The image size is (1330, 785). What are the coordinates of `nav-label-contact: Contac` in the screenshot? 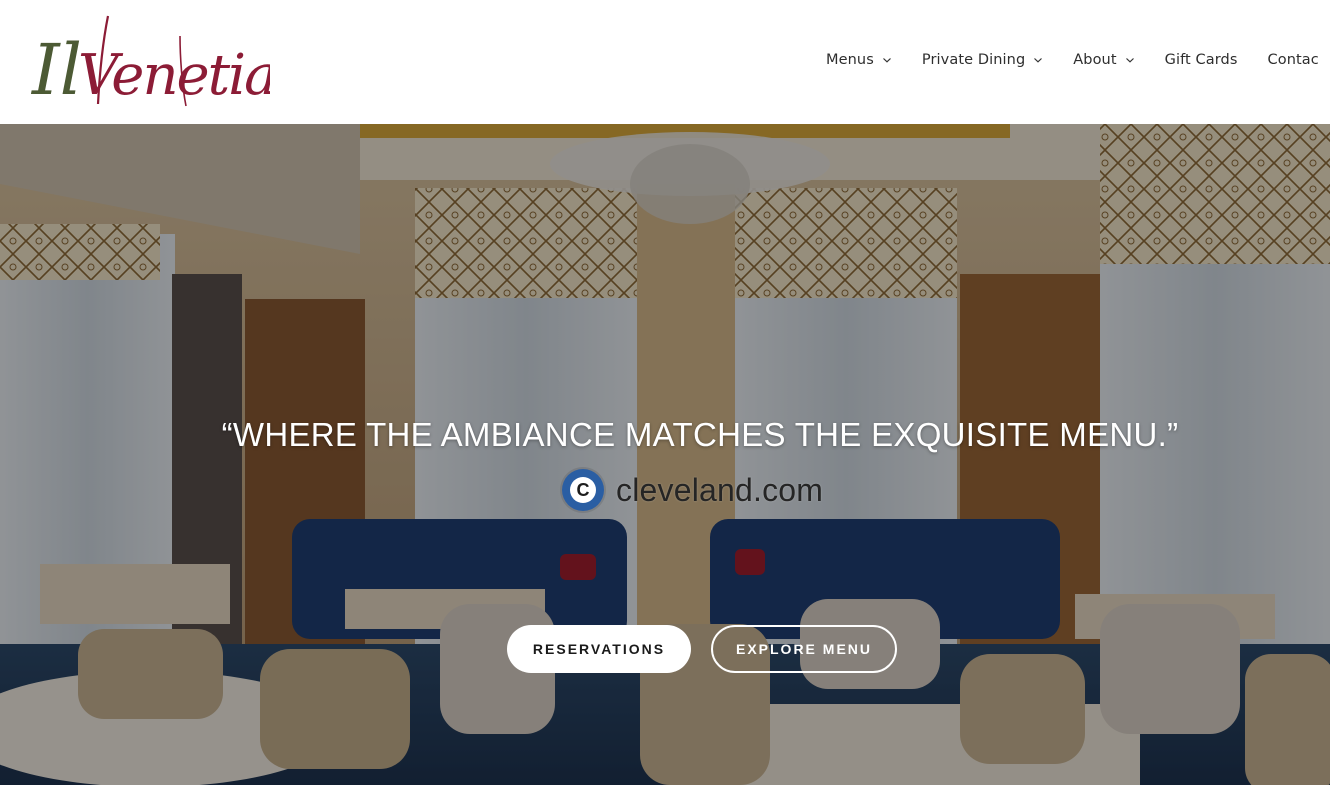 It's located at (1293, 60).